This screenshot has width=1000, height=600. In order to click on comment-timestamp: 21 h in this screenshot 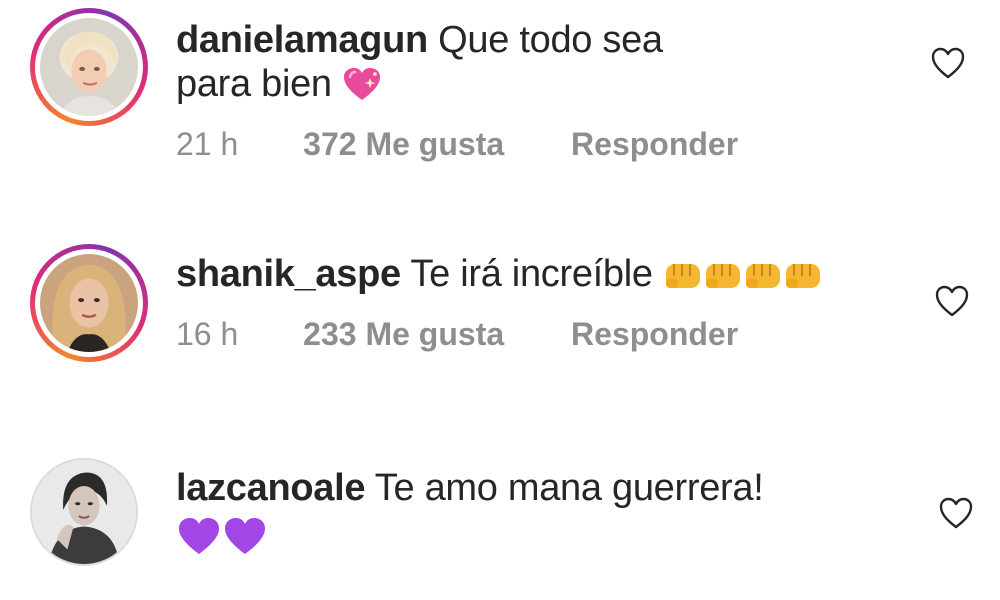, I will do `click(207, 144)`.